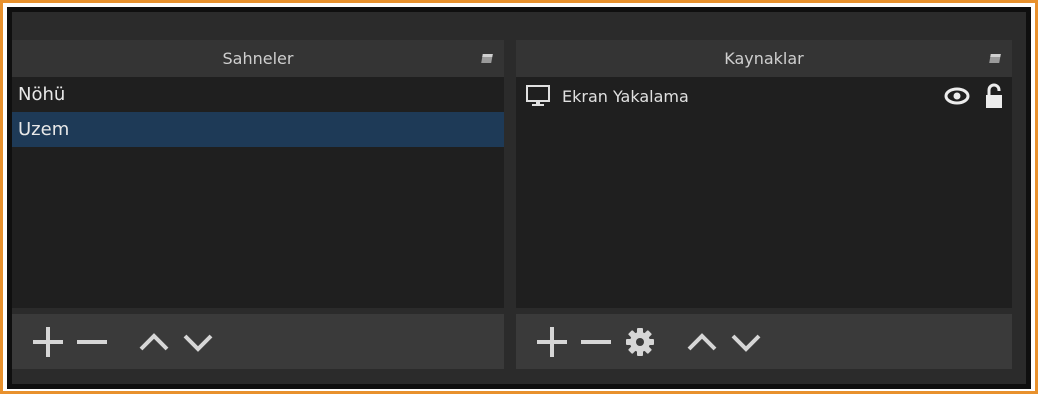 The height and width of the screenshot is (394, 1038). I want to click on scene-item-label: Uzem, so click(44, 129).